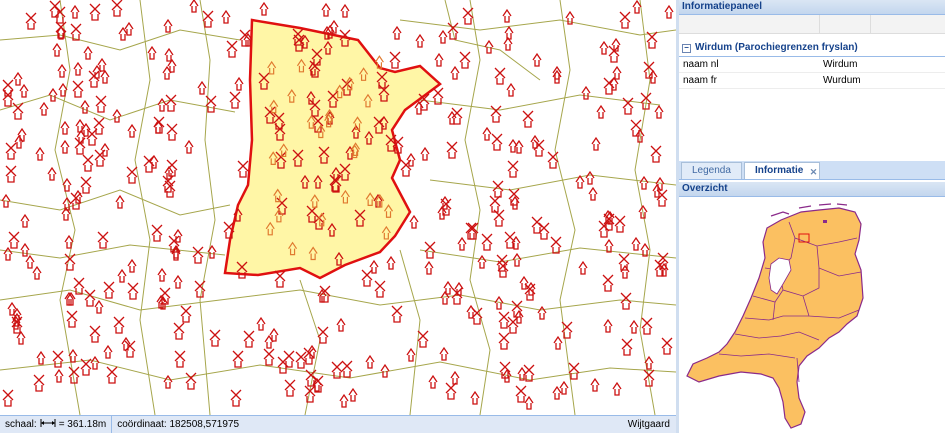  Describe the element at coordinates (782, 170) in the screenshot. I see `tab-informatie: Informatie ✕` at that location.